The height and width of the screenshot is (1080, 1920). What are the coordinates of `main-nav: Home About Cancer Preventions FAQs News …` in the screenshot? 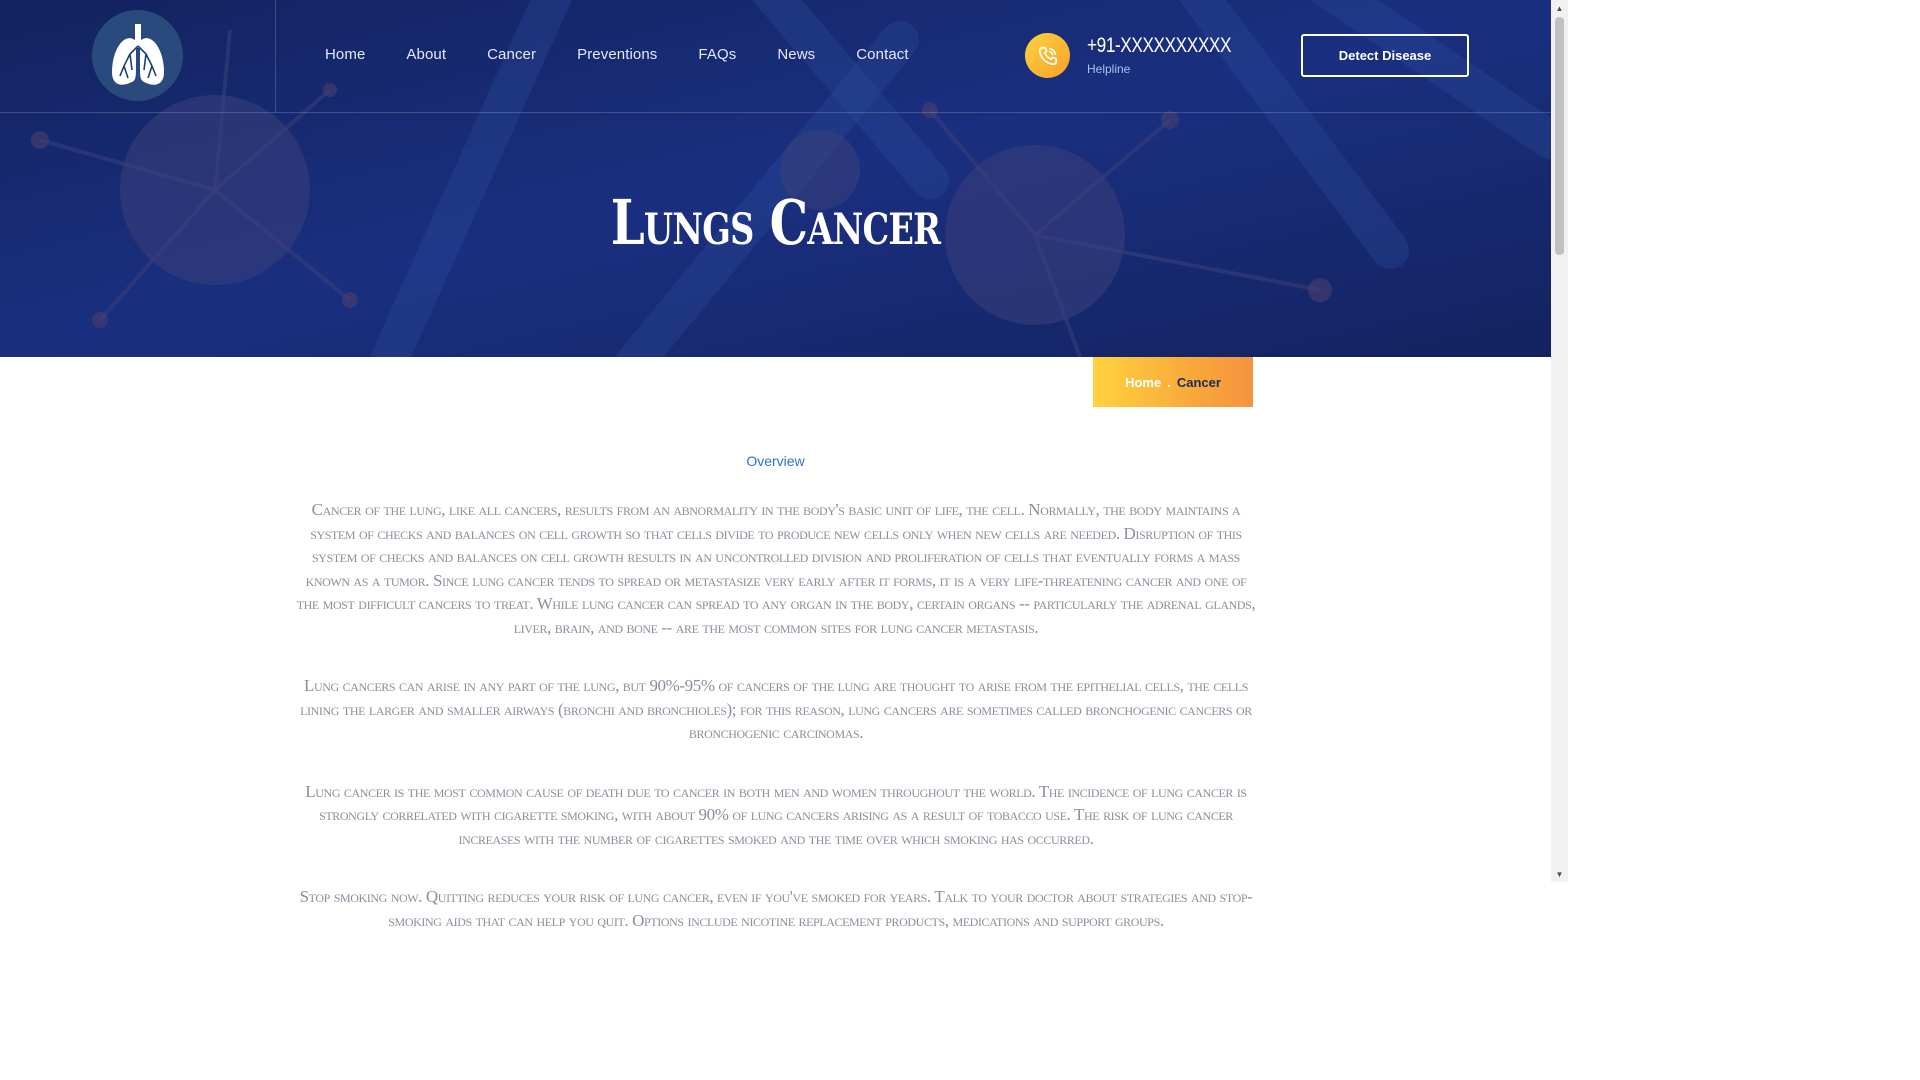 It's located at (637, 54).